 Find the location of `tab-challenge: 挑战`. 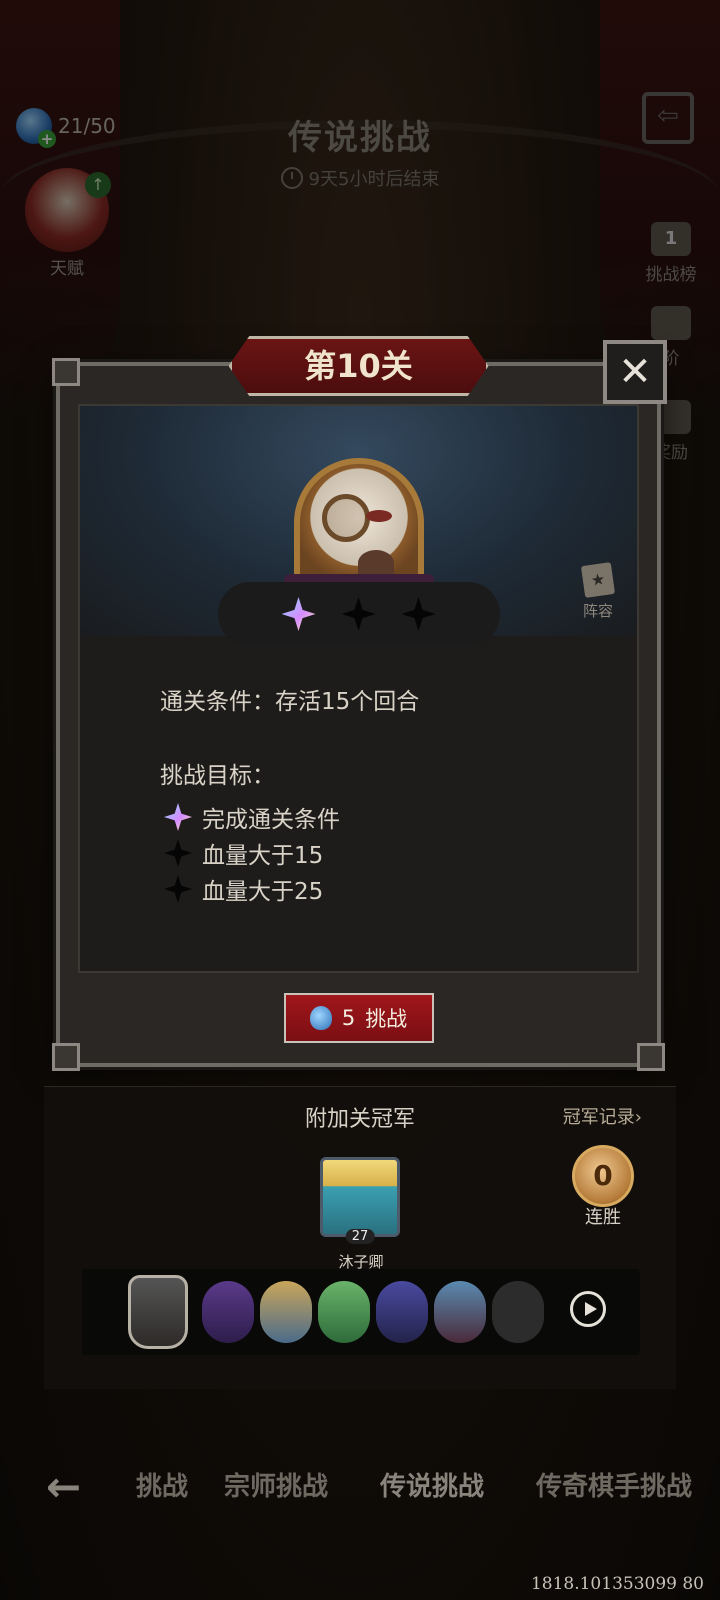

tab-challenge: 挑战 is located at coordinates (162, 1484).